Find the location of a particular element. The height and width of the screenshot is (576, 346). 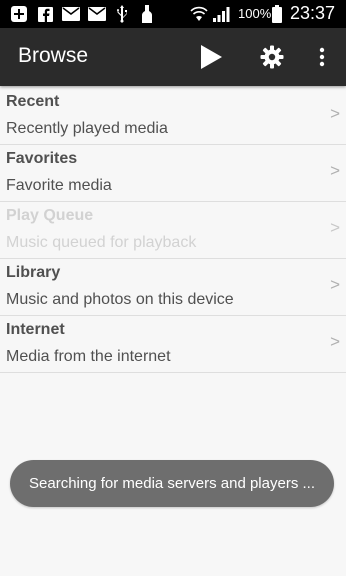

list-item-subtitle: Recently played media is located at coordinates (87, 128).